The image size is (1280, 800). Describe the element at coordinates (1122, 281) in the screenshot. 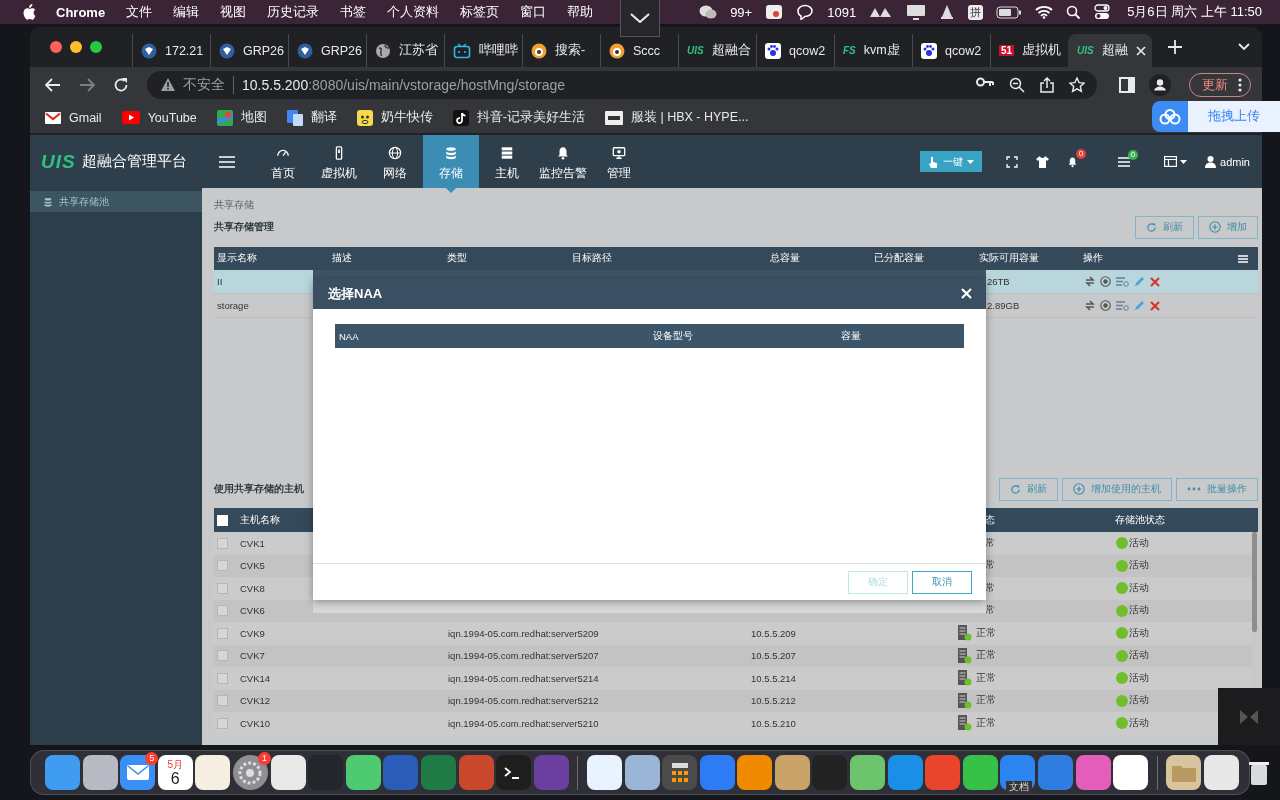

I see `list-settings-icon` at that location.